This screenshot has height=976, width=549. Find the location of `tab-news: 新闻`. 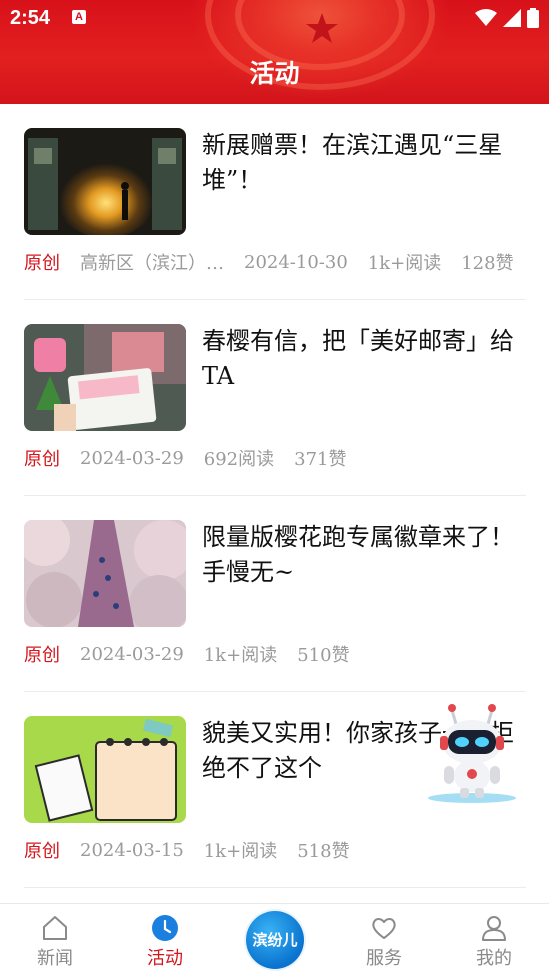

tab-news: 新闻 is located at coordinates (55, 940).